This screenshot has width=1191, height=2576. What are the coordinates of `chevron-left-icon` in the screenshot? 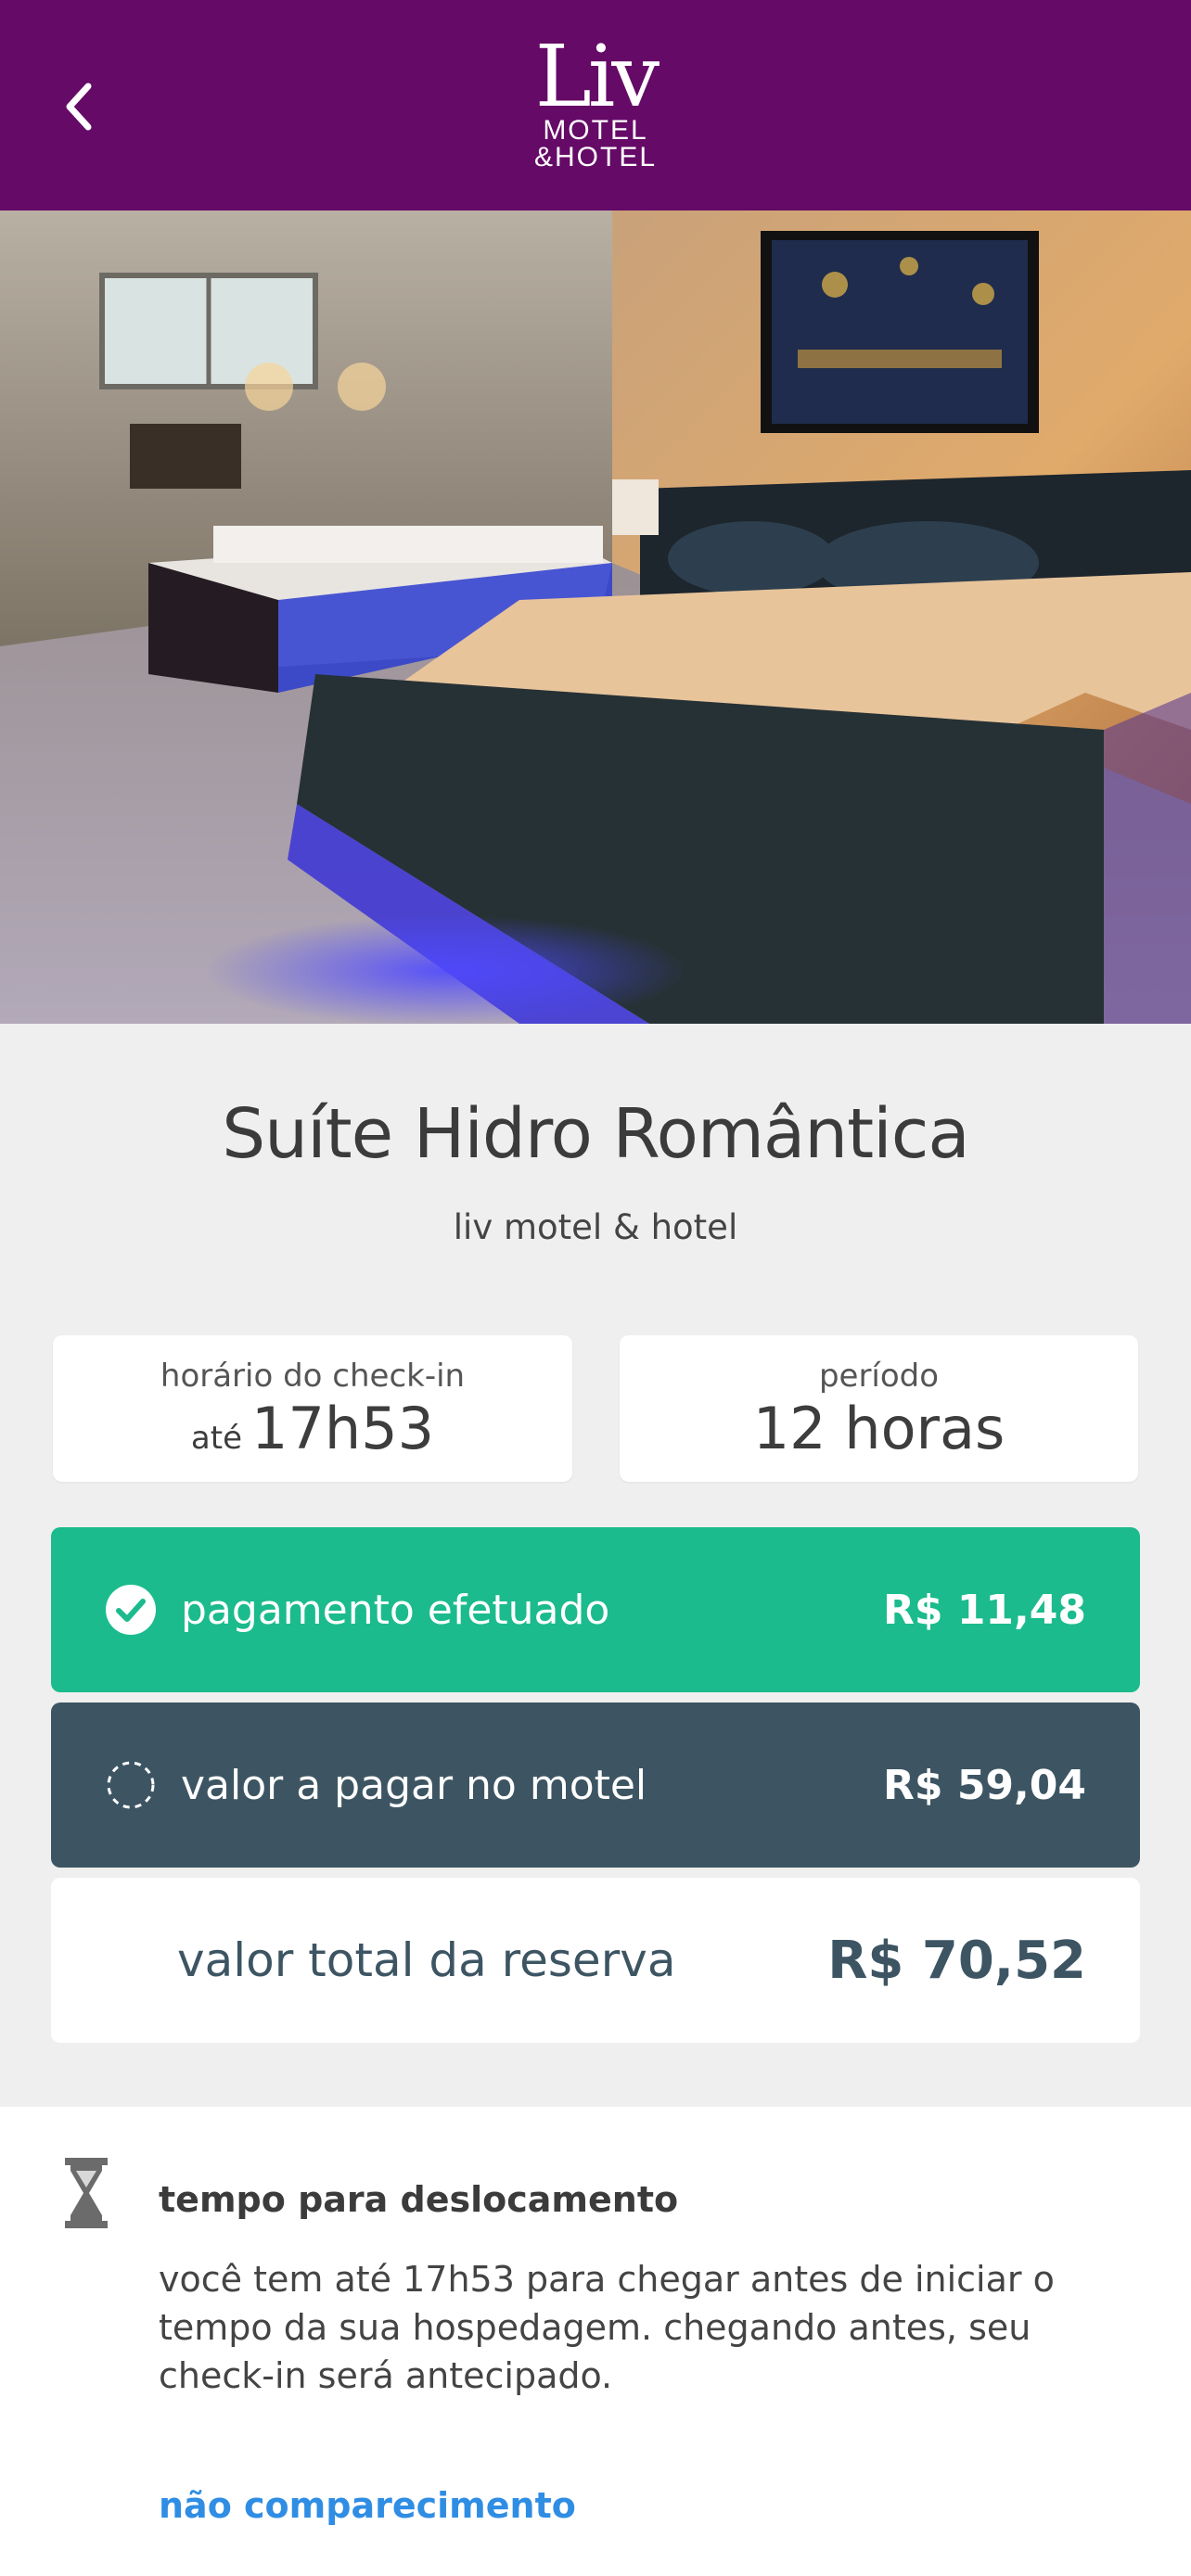 It's located at (79, 107).